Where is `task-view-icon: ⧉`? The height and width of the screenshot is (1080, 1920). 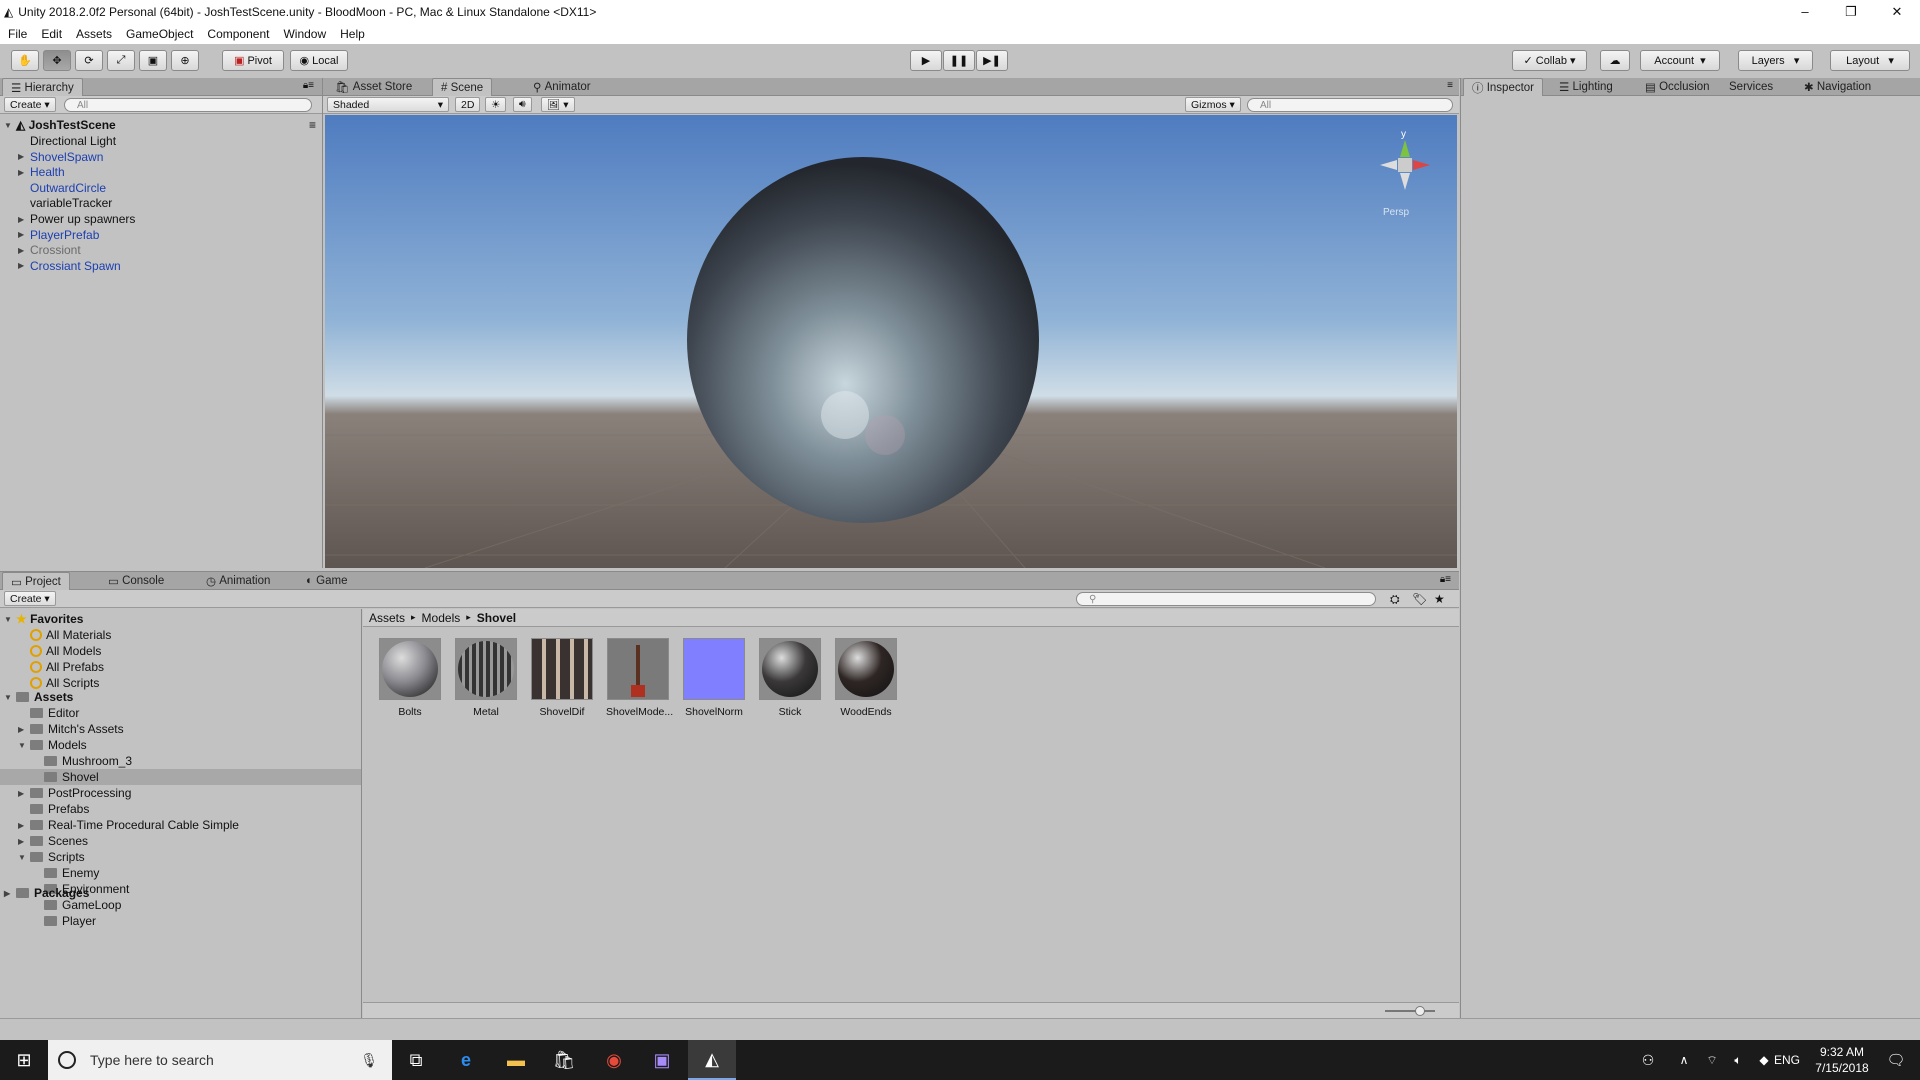
task-view-icon: ⧉ is located at coordinates (416, 1060).